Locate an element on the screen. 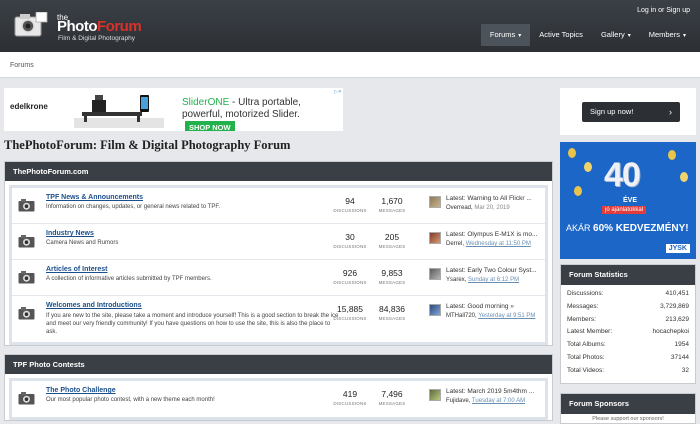  section-title: TPF Photo Contests is located at coordinates (278, 364).